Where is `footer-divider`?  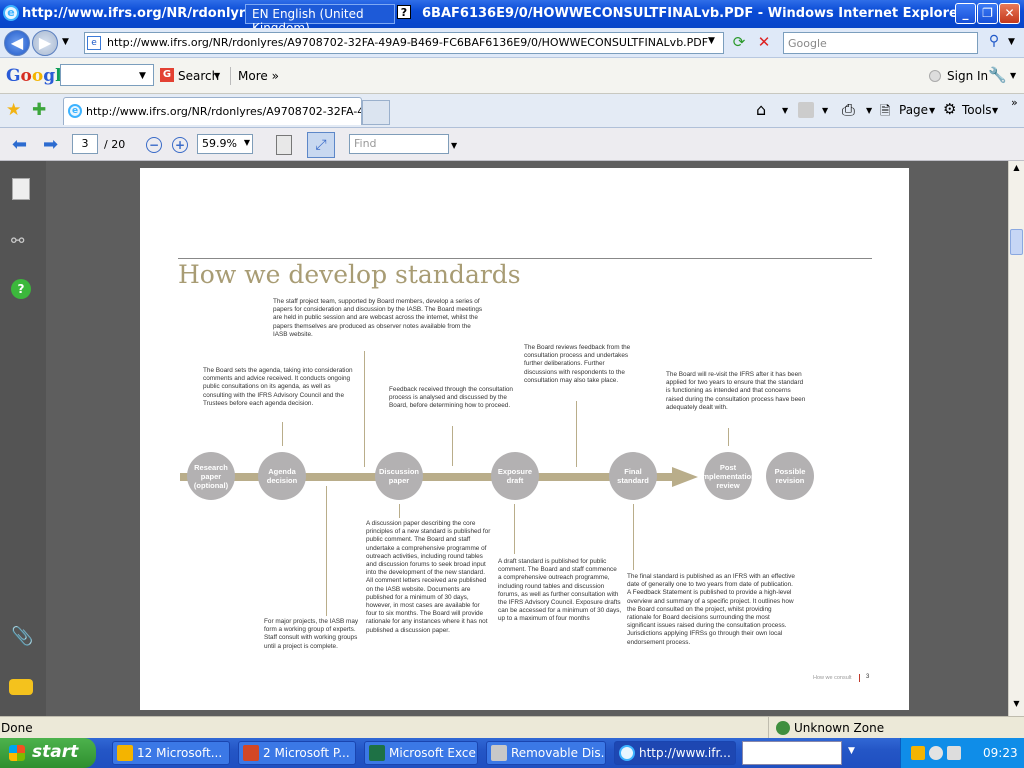
footer-divider is located at coordinates (859, 678).